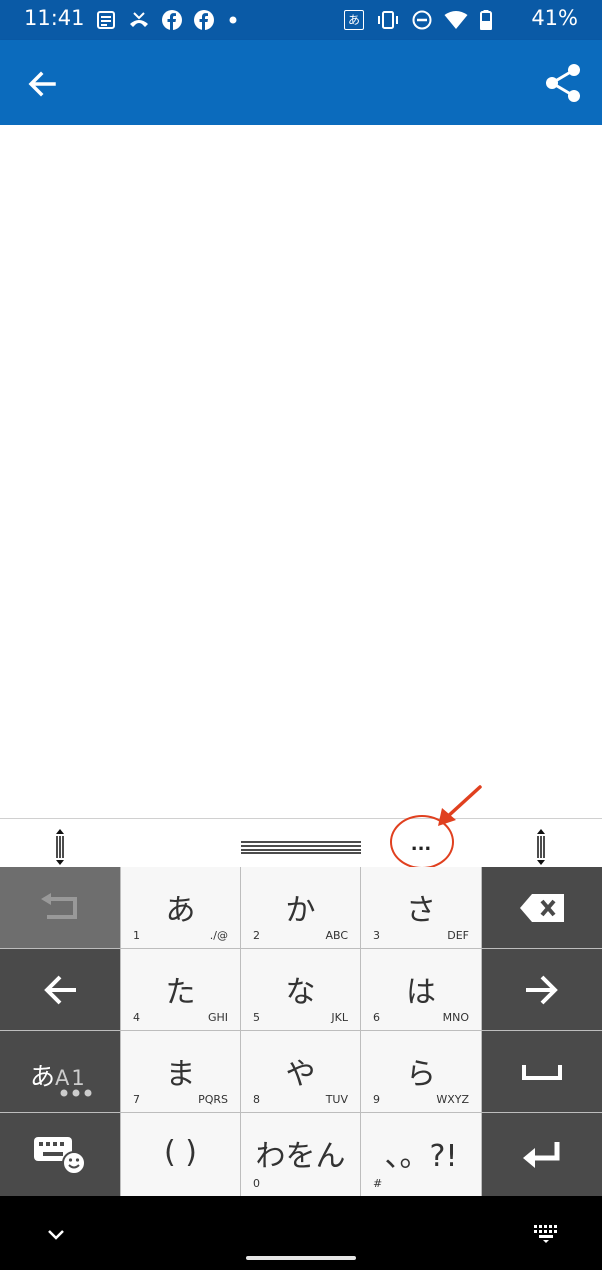 The image size is (602, 1270). What do you see at coordinates (300, 1154) in the screenshot?
I see `kana-key-wa: わをん 0` at bounding box center [300, 1154].